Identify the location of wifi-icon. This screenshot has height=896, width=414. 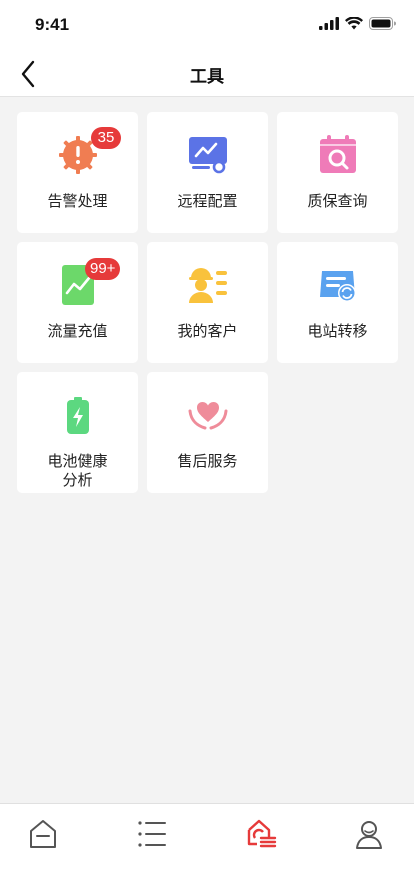
(354, 23).